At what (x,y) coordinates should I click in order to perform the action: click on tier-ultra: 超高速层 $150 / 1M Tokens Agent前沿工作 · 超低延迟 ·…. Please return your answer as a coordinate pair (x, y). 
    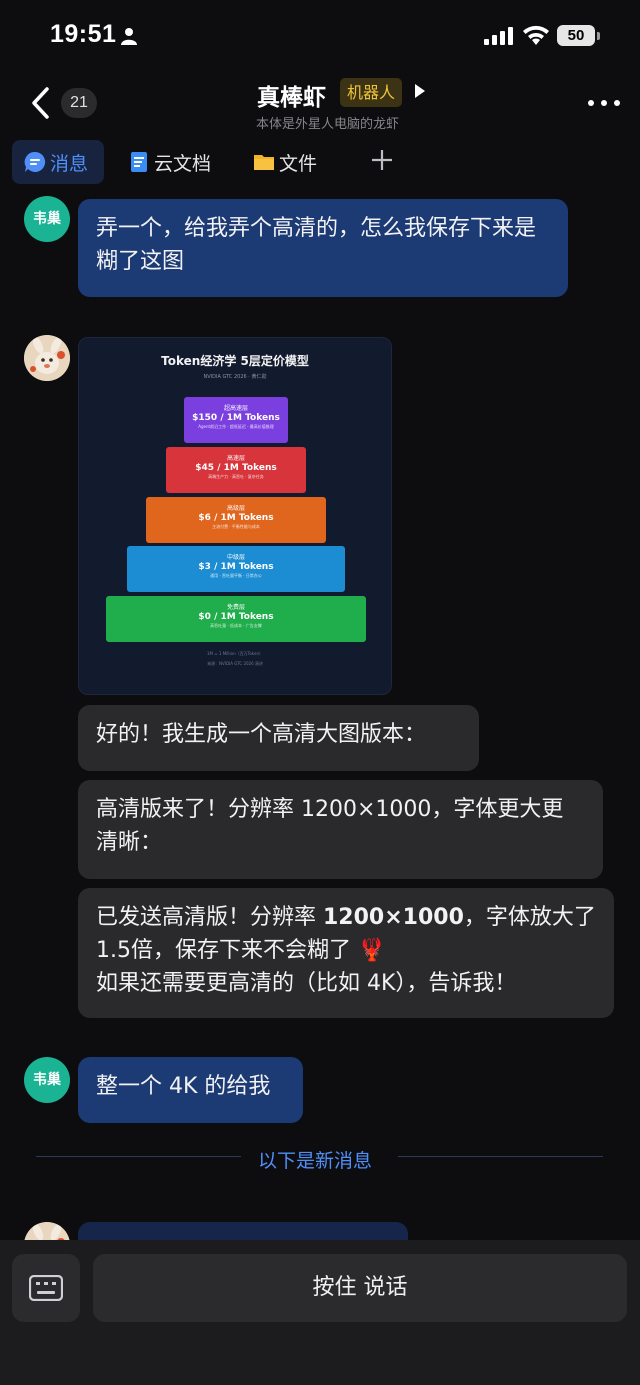
    Looking at the image, I should click on (236, 420).